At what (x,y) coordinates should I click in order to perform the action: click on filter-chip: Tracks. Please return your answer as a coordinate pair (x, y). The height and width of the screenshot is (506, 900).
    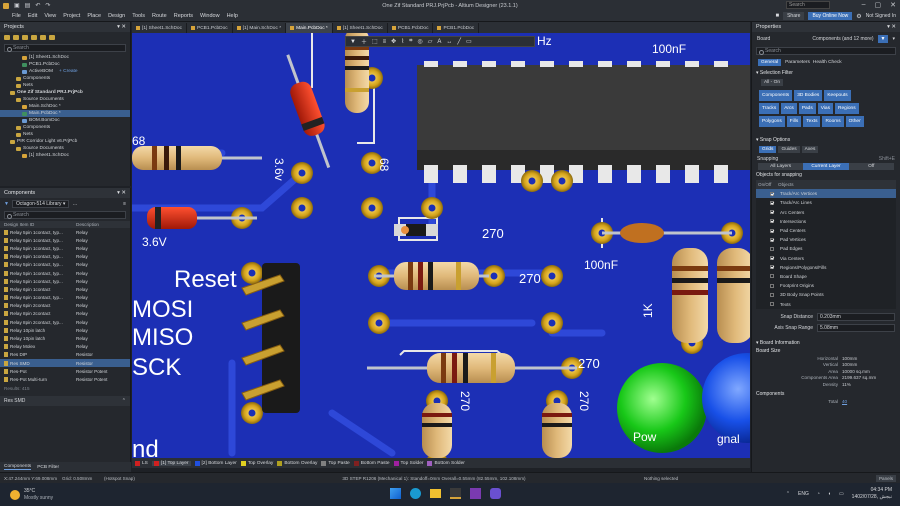
    Looking at the image, I should click on (769, 108).